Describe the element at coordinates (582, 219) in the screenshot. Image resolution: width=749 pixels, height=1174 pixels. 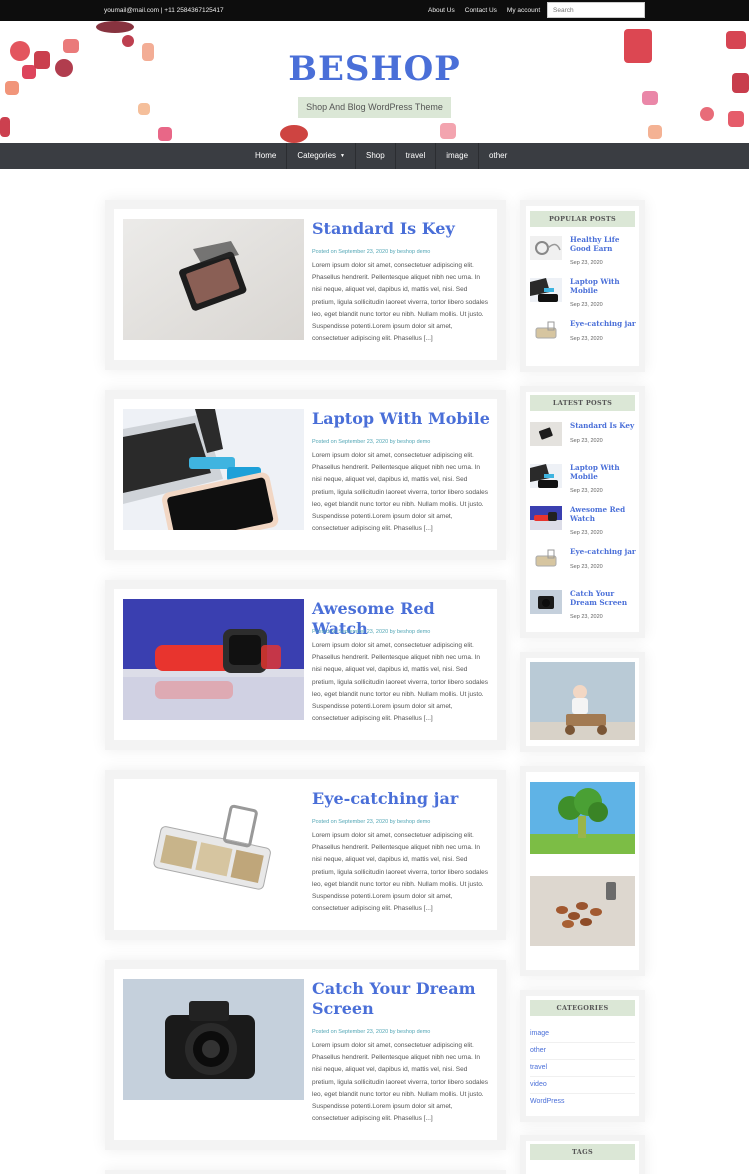
I see `widget-title: POPULAR POSTS` at that location.